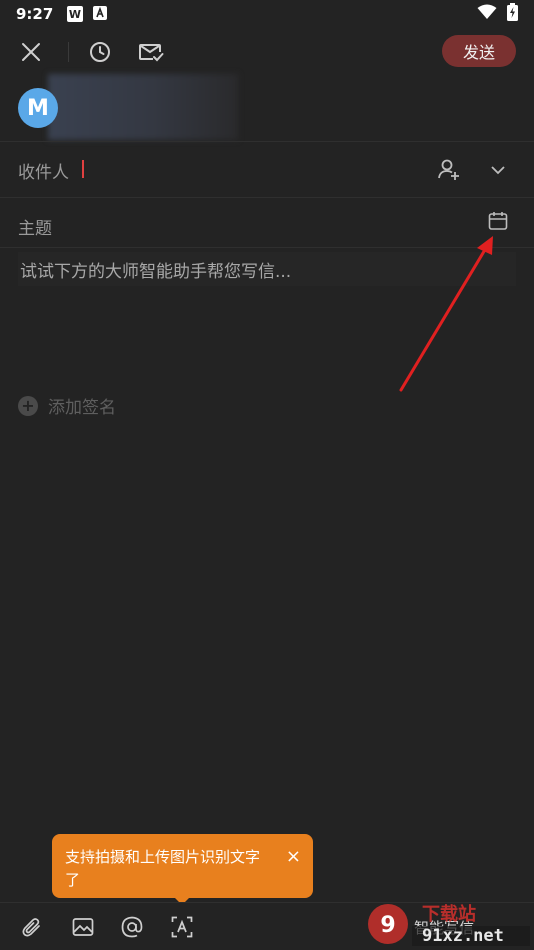  What do you see at coordinates (267, 108) in the screenshot?
I see `sender-row: M` at bounding box center [267, 108].